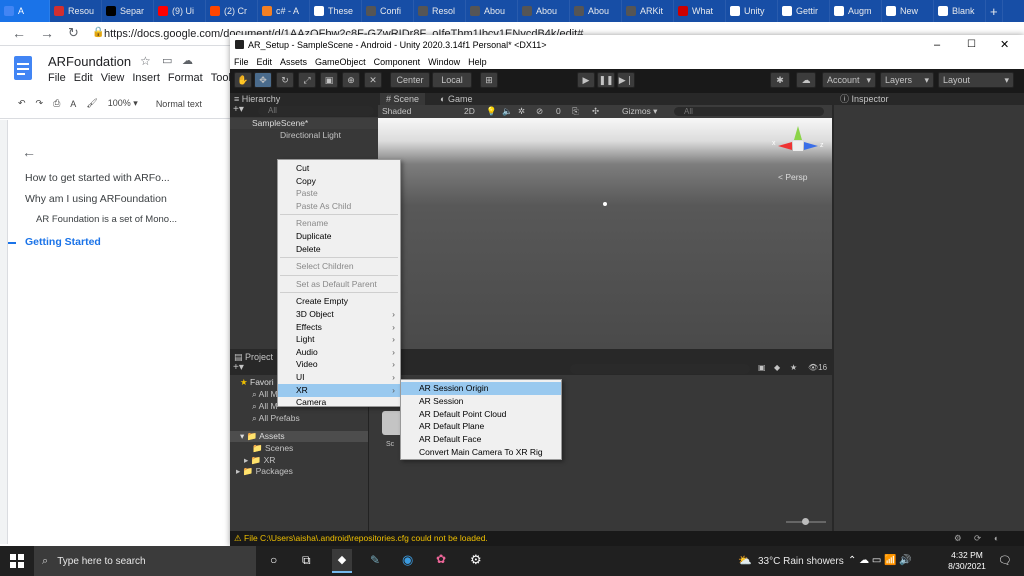  Describe the element at coordinates (257, 382) in the screenshot. I see `favorites-folder: ★ Favori` at that location.